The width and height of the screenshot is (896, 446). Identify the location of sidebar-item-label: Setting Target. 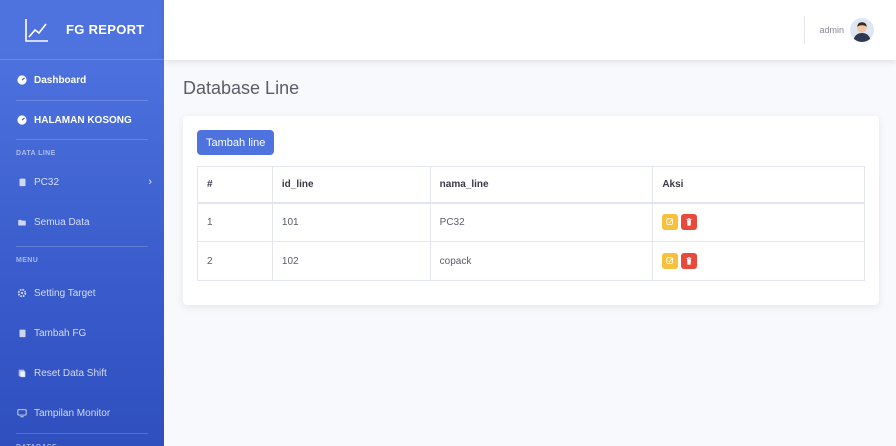
(65, 293).